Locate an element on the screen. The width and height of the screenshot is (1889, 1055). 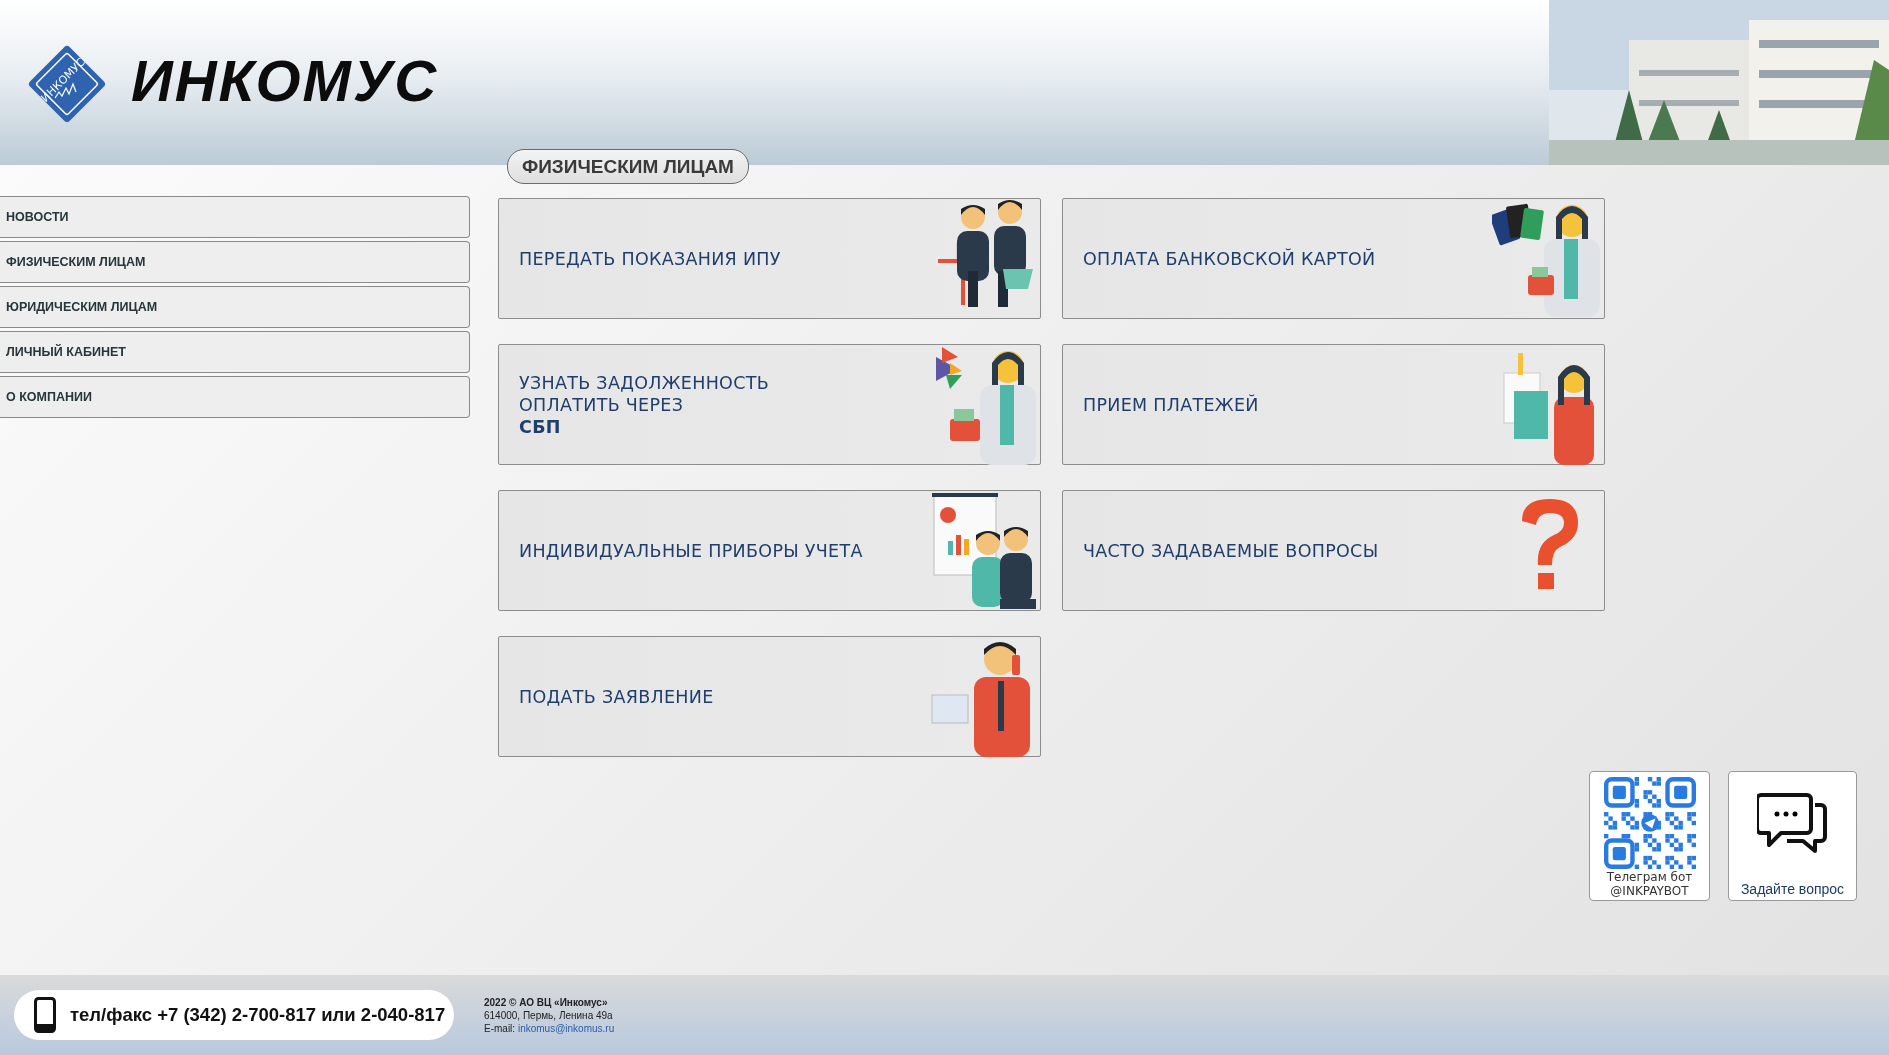
ask-question-tile: Задайте вопрос is located at coordinates (1792, 836).